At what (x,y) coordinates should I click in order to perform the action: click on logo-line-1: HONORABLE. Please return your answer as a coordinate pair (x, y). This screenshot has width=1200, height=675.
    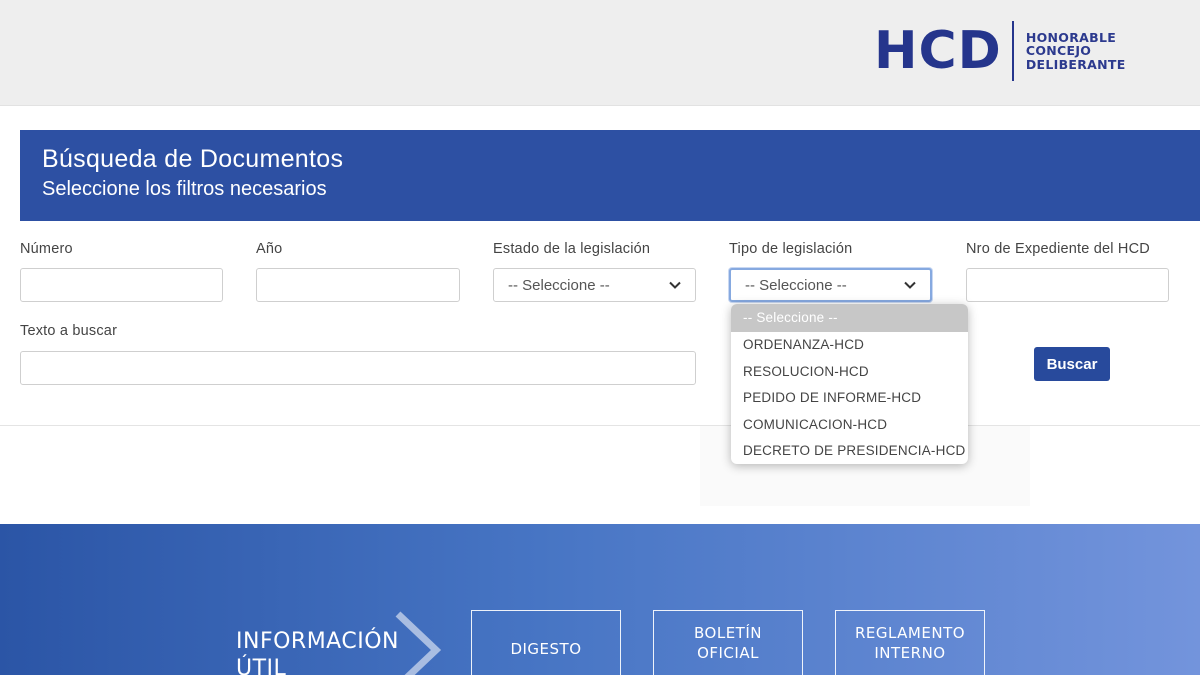
    Looking at the image, I should click on (1071, 37).